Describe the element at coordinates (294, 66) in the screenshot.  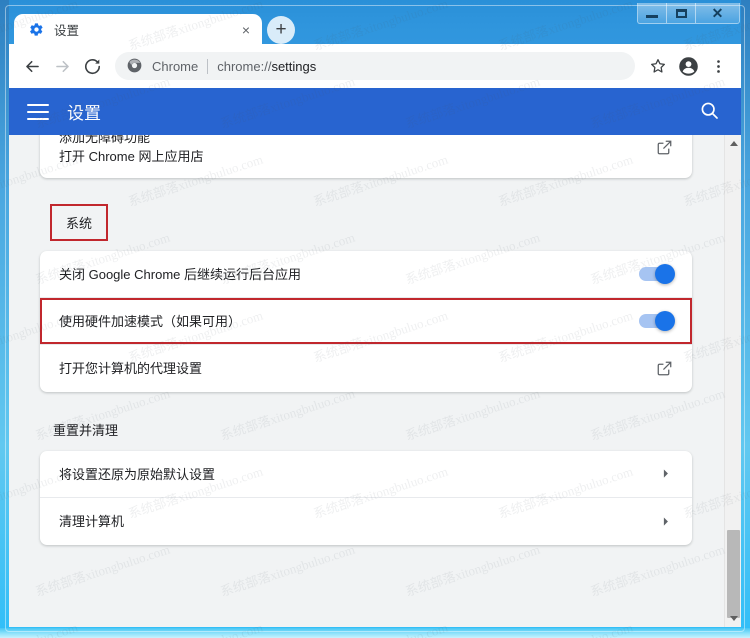
I see `url-path: settings` at that location.